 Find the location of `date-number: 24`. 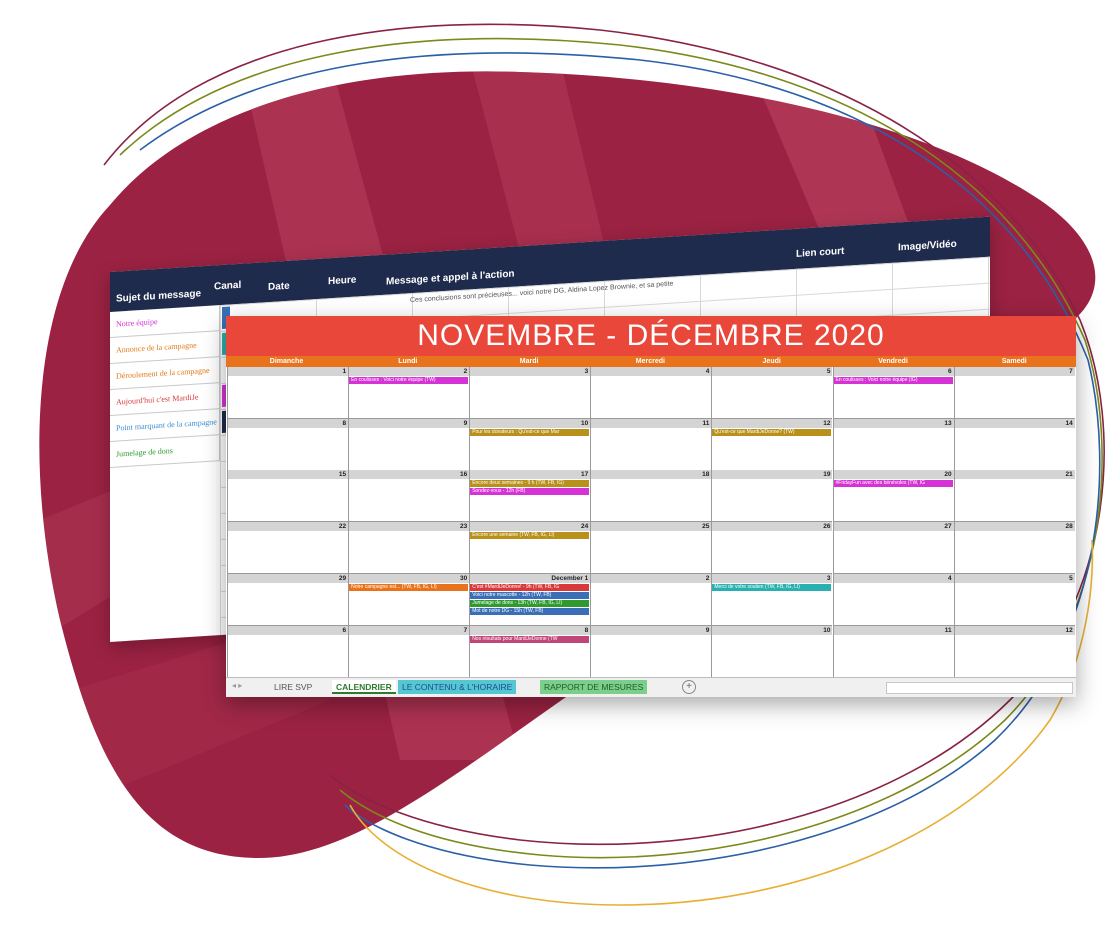

date-number: 24 is located at coordinates (530, 527).